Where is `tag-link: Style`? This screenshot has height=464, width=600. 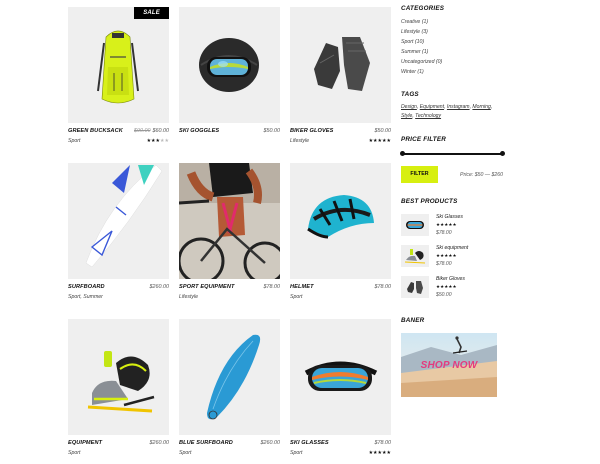
tag-link: Style is located at coordinates (406, 116).